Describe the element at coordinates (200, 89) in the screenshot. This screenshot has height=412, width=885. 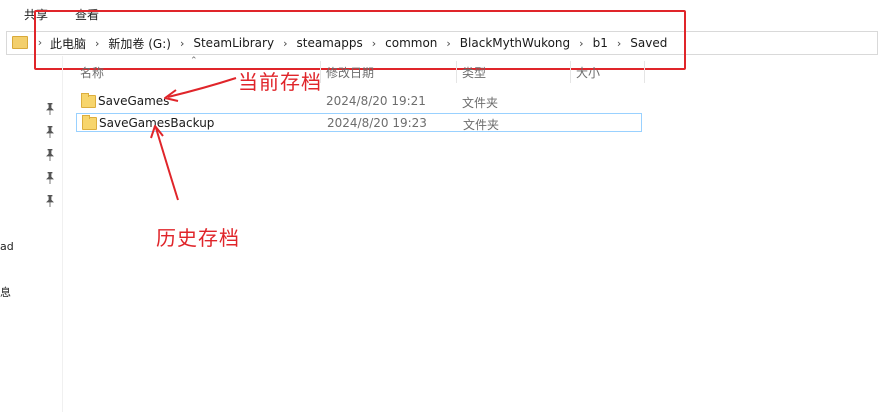
I see `arrow-to-current-save` at that location.